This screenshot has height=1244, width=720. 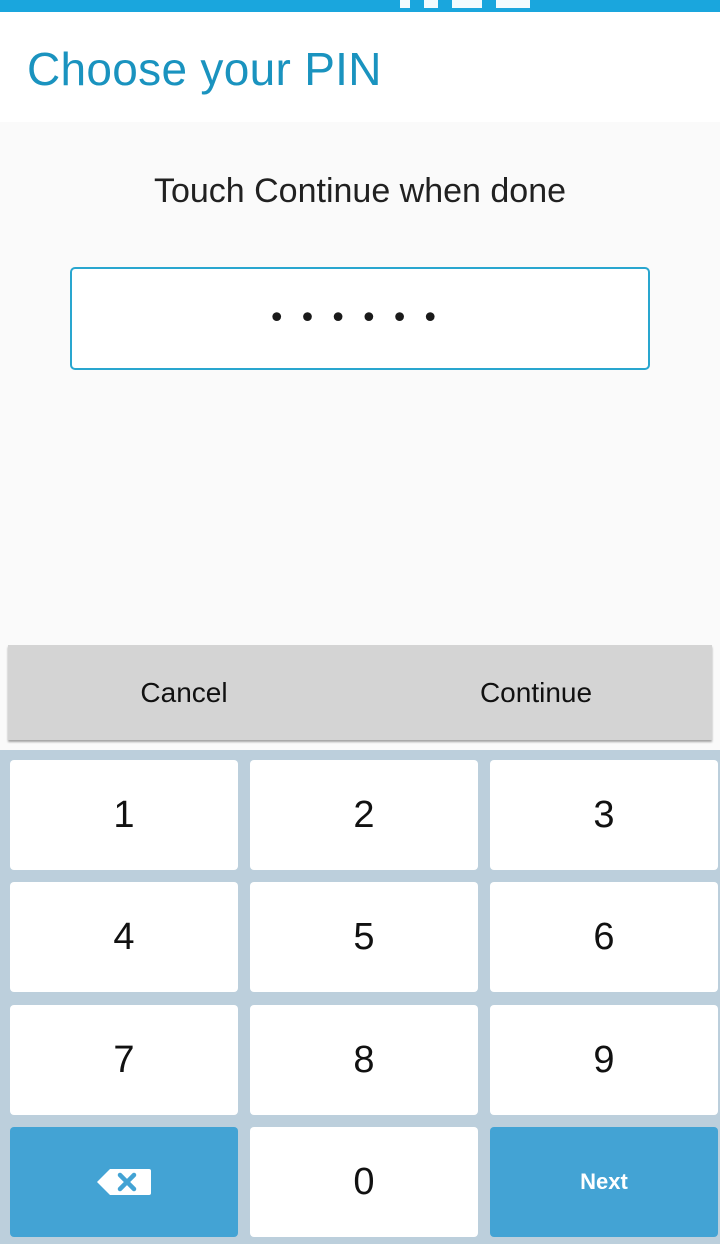 I want to click on pin-input: ••••••, so click(x=360, y=318).